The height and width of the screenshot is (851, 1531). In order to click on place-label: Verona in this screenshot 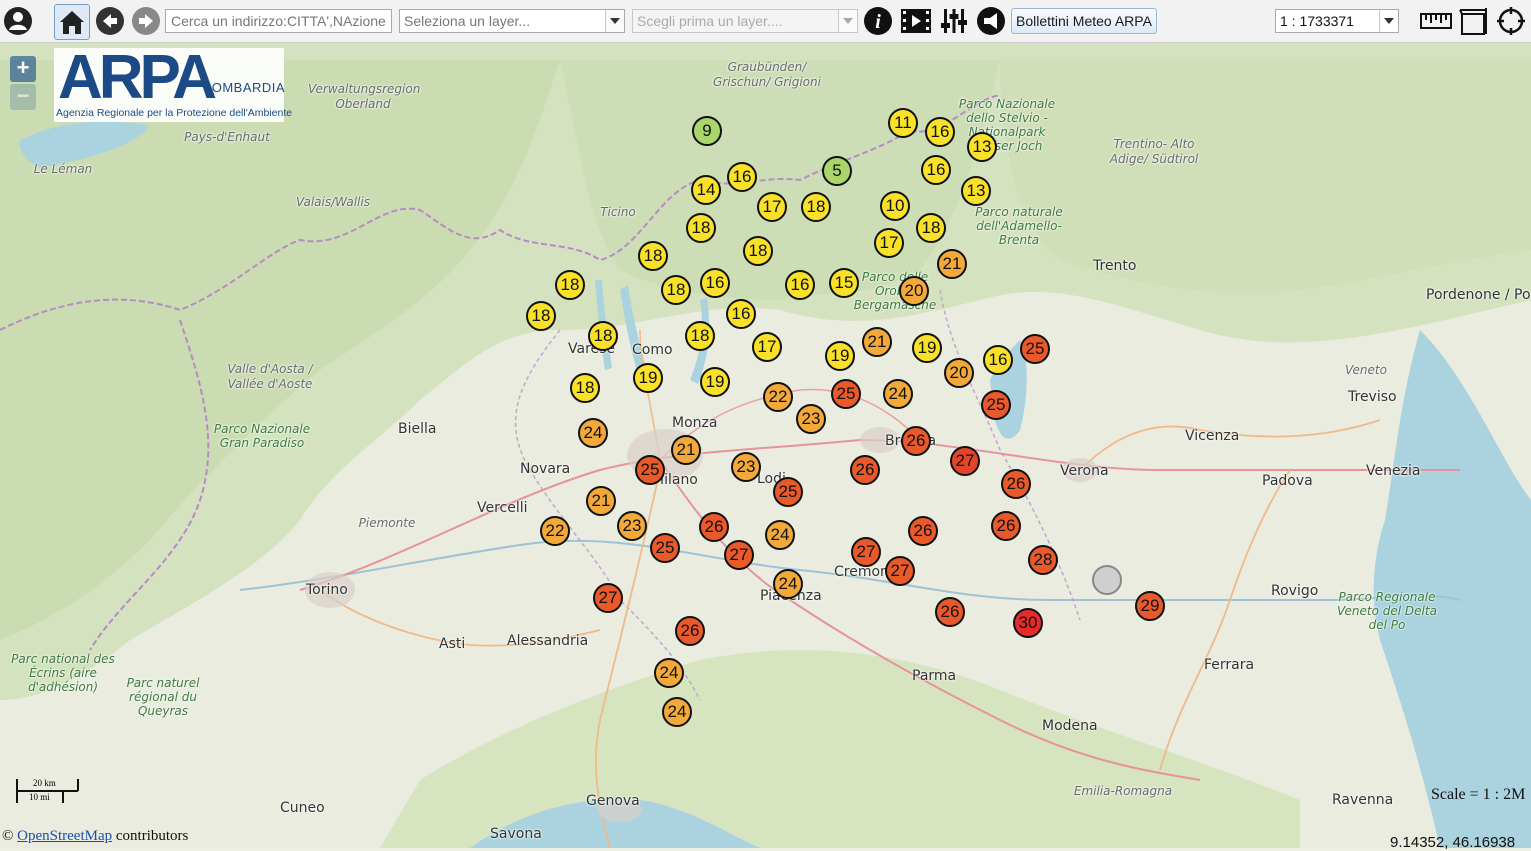, I will do `click(1084, 471)`.